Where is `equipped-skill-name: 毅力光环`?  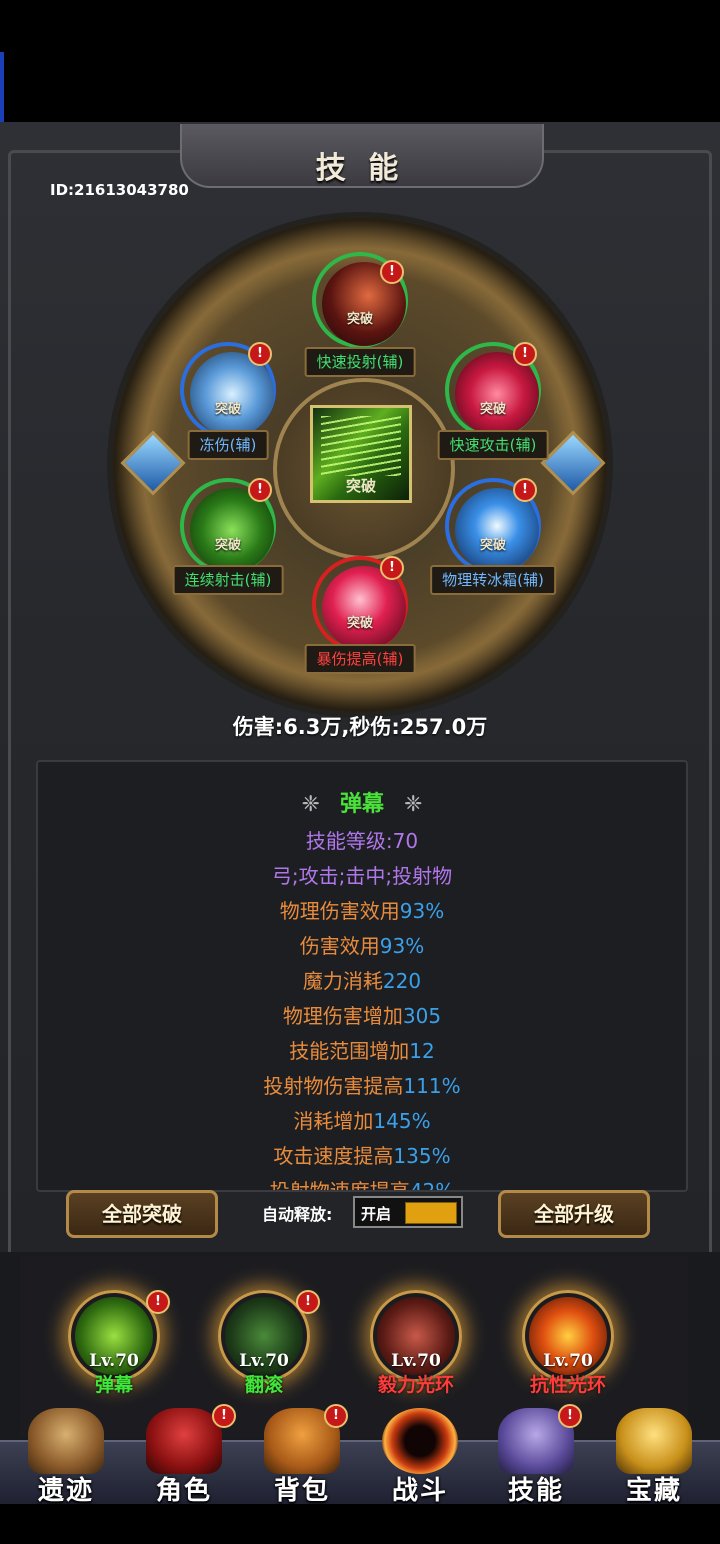 equipped-skill-name: 毅力光环 is located at coordinates (415, 1385).